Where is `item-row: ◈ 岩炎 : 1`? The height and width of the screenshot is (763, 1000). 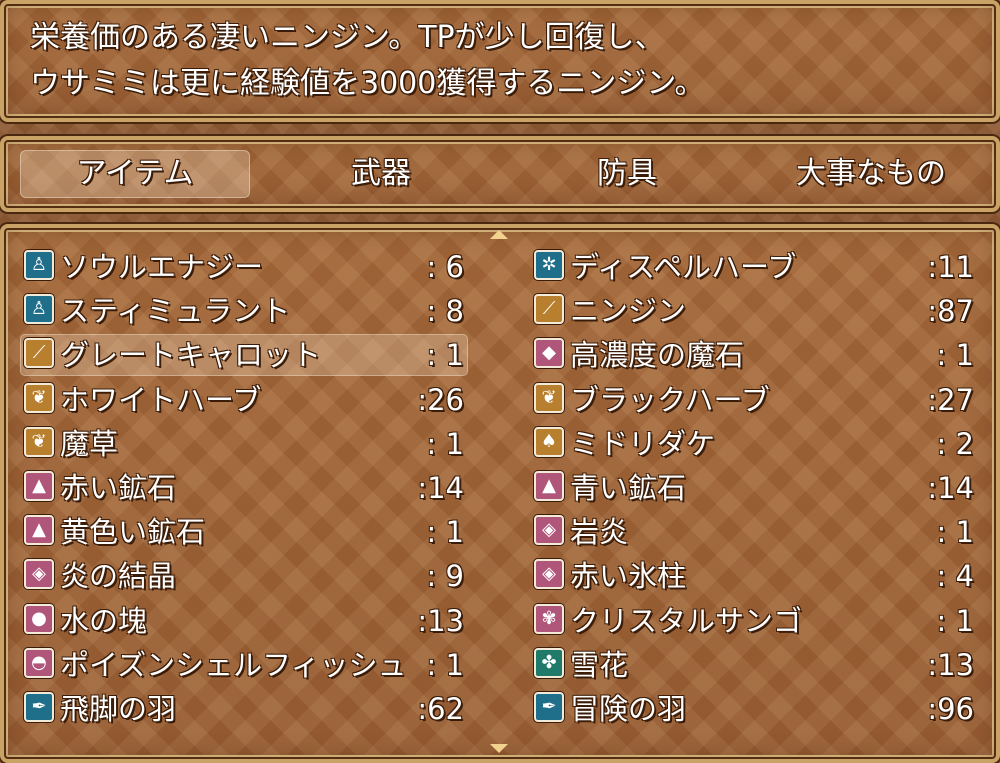 item-row: ◈ 岩炎 : 1 is located at coordinates (754, 532).